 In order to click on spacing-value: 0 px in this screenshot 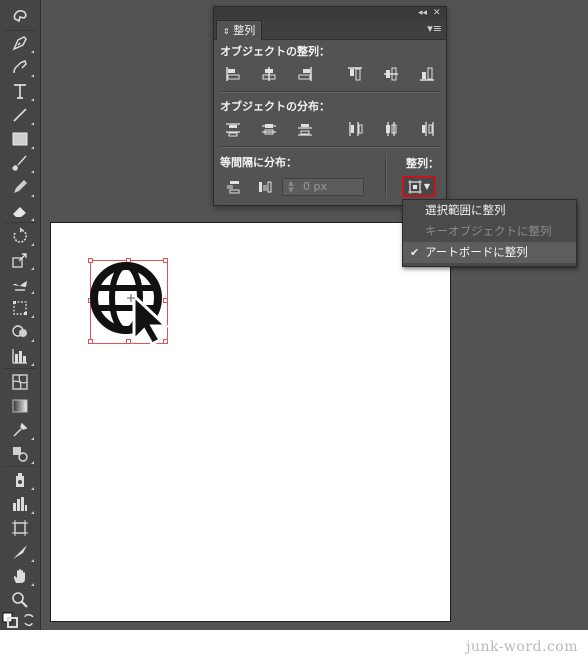, I will do `click(315, 186)`.